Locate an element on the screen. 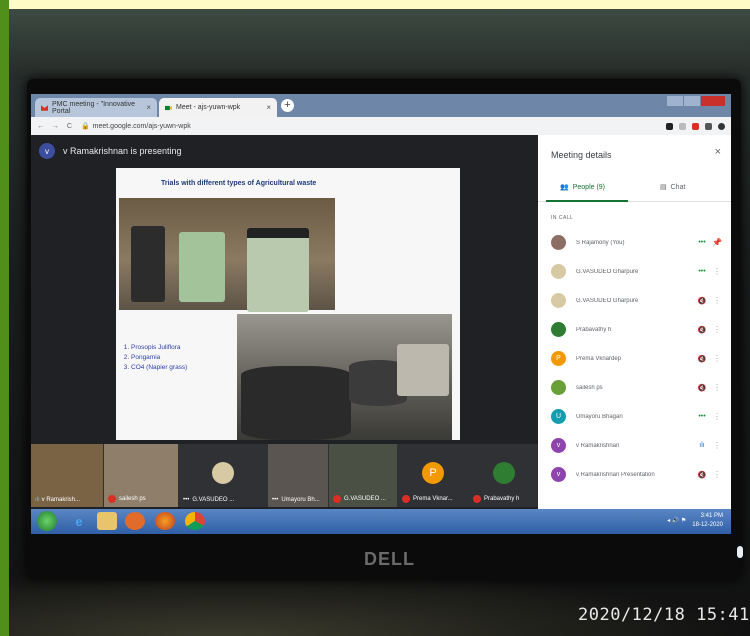  clock: 3:41 PM 18-12-2020 is located at coordinates (707, 521).